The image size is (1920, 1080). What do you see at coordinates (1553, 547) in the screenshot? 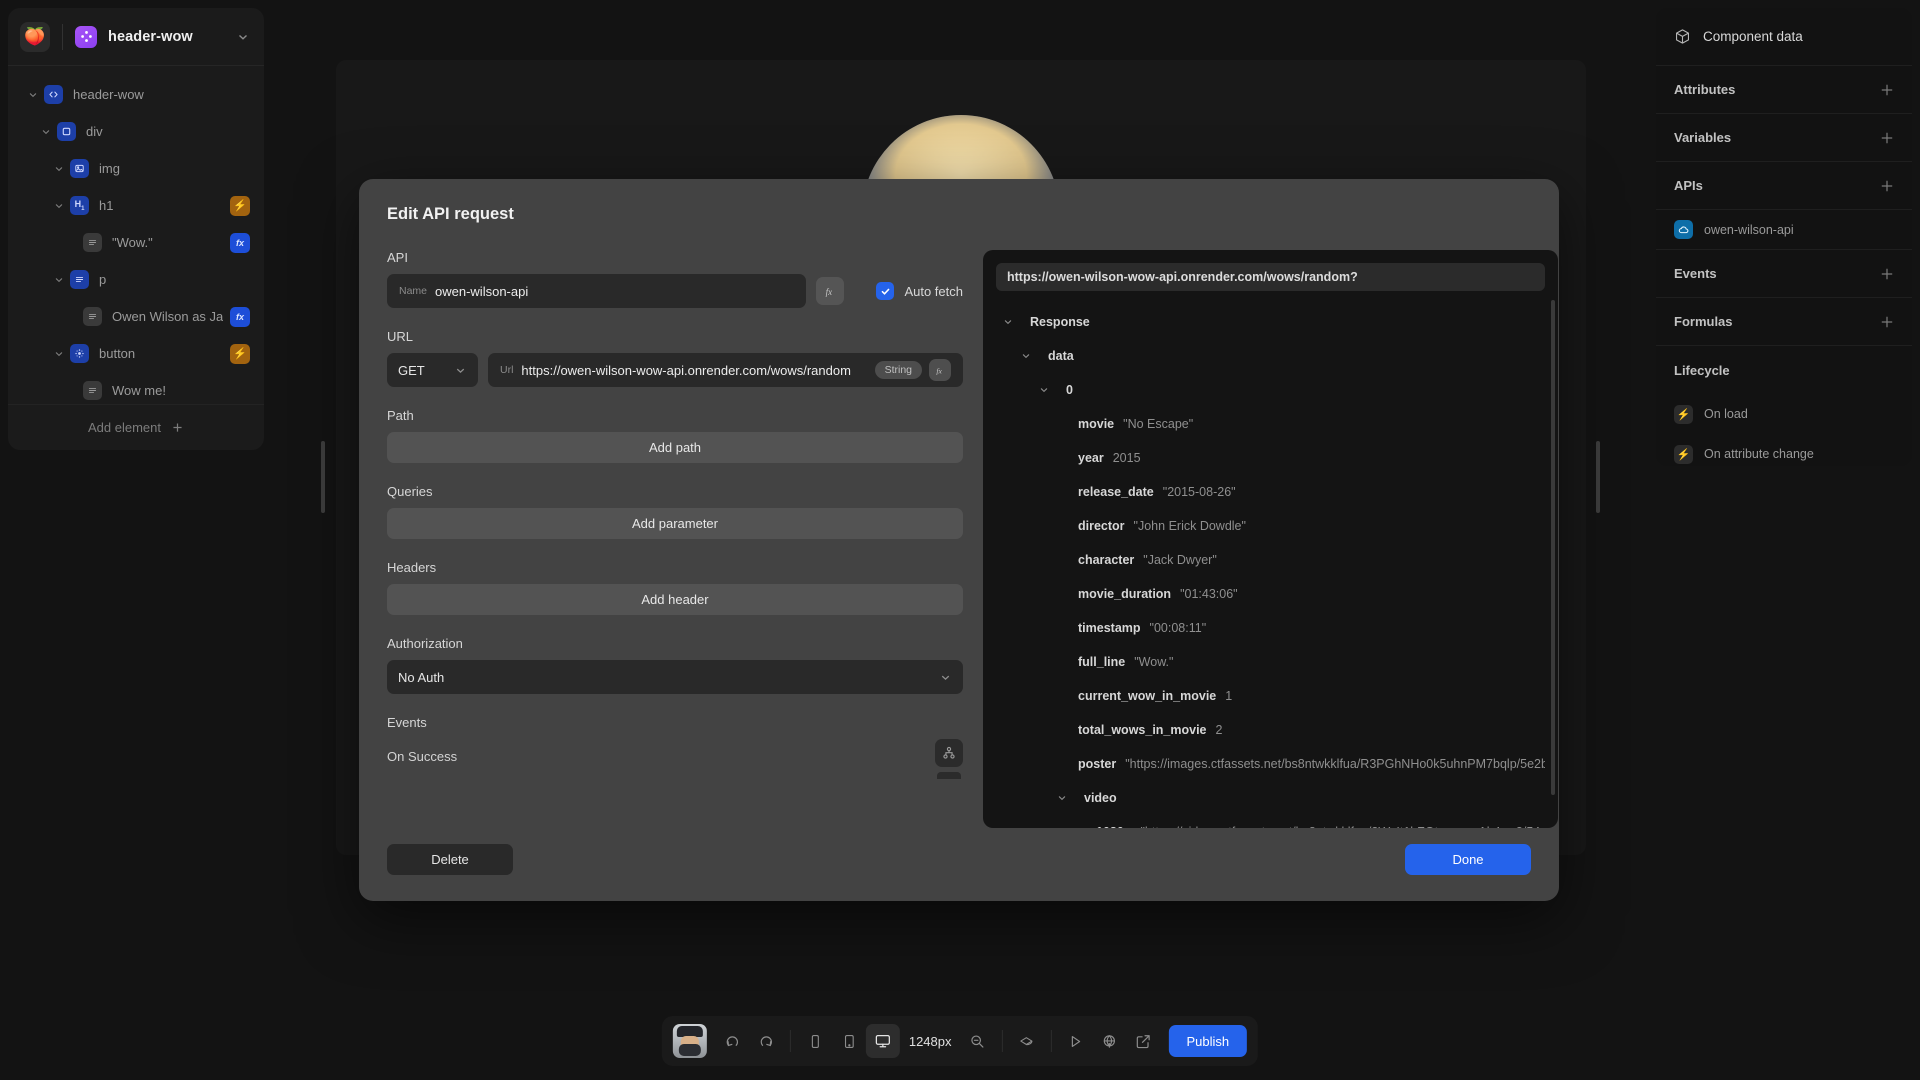
I see `response-scrollbar` at bounding box center [1553, 547].